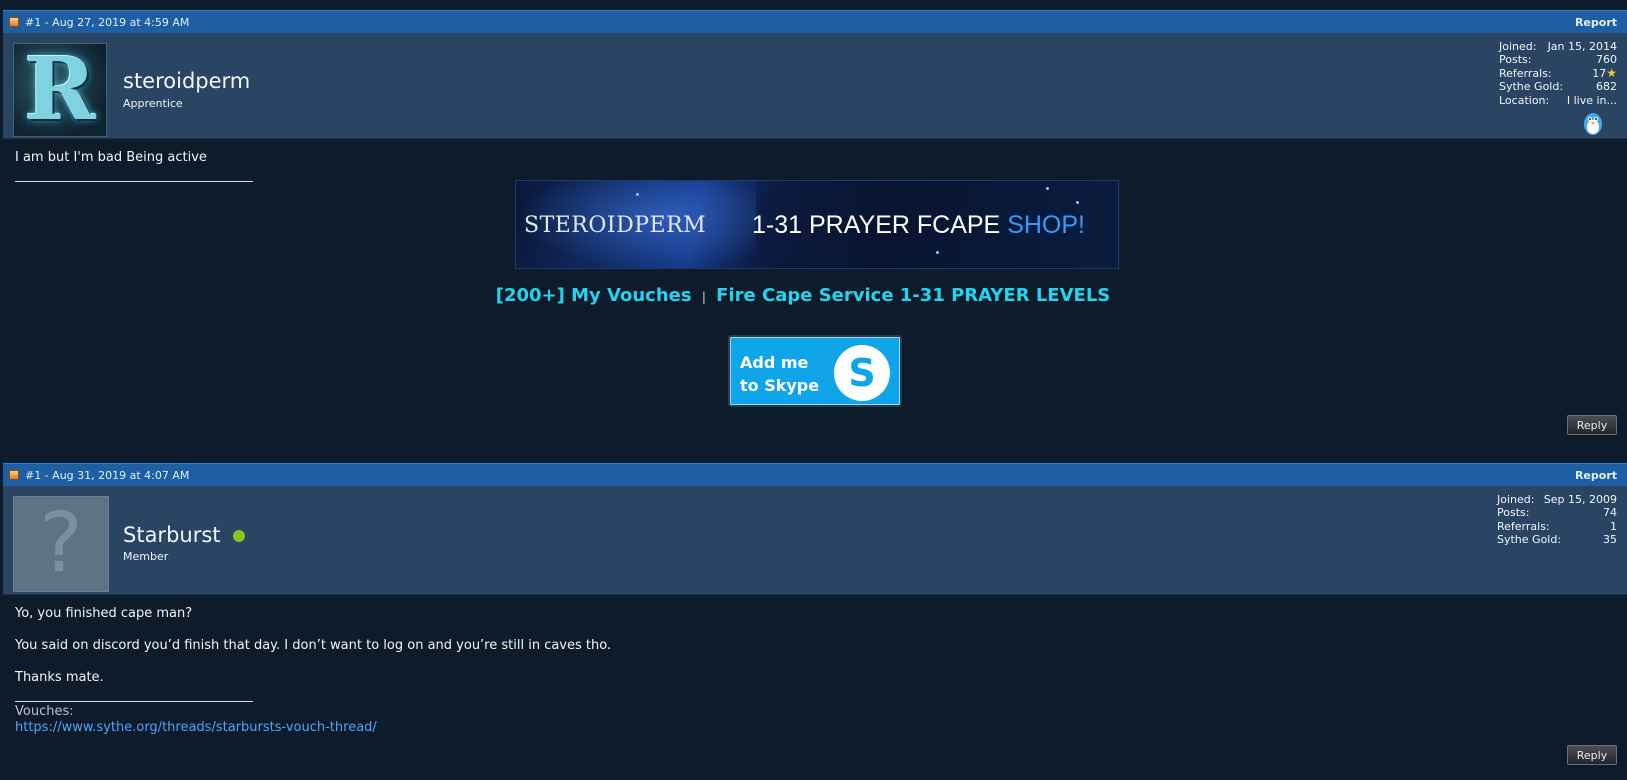  I want to click on stat-referrals: Referrals: 17★, so click(1558, 72).